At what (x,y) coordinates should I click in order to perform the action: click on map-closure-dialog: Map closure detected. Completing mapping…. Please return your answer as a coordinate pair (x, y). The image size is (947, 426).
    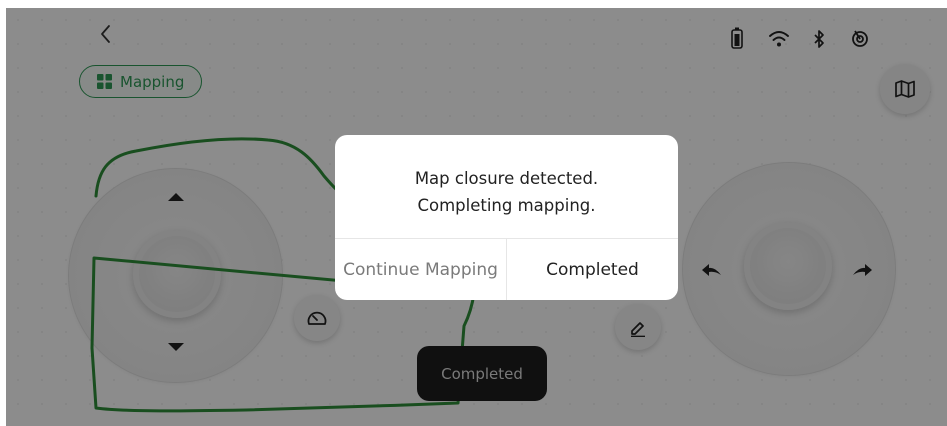
    Looking at the image, I should click on (506, 217).